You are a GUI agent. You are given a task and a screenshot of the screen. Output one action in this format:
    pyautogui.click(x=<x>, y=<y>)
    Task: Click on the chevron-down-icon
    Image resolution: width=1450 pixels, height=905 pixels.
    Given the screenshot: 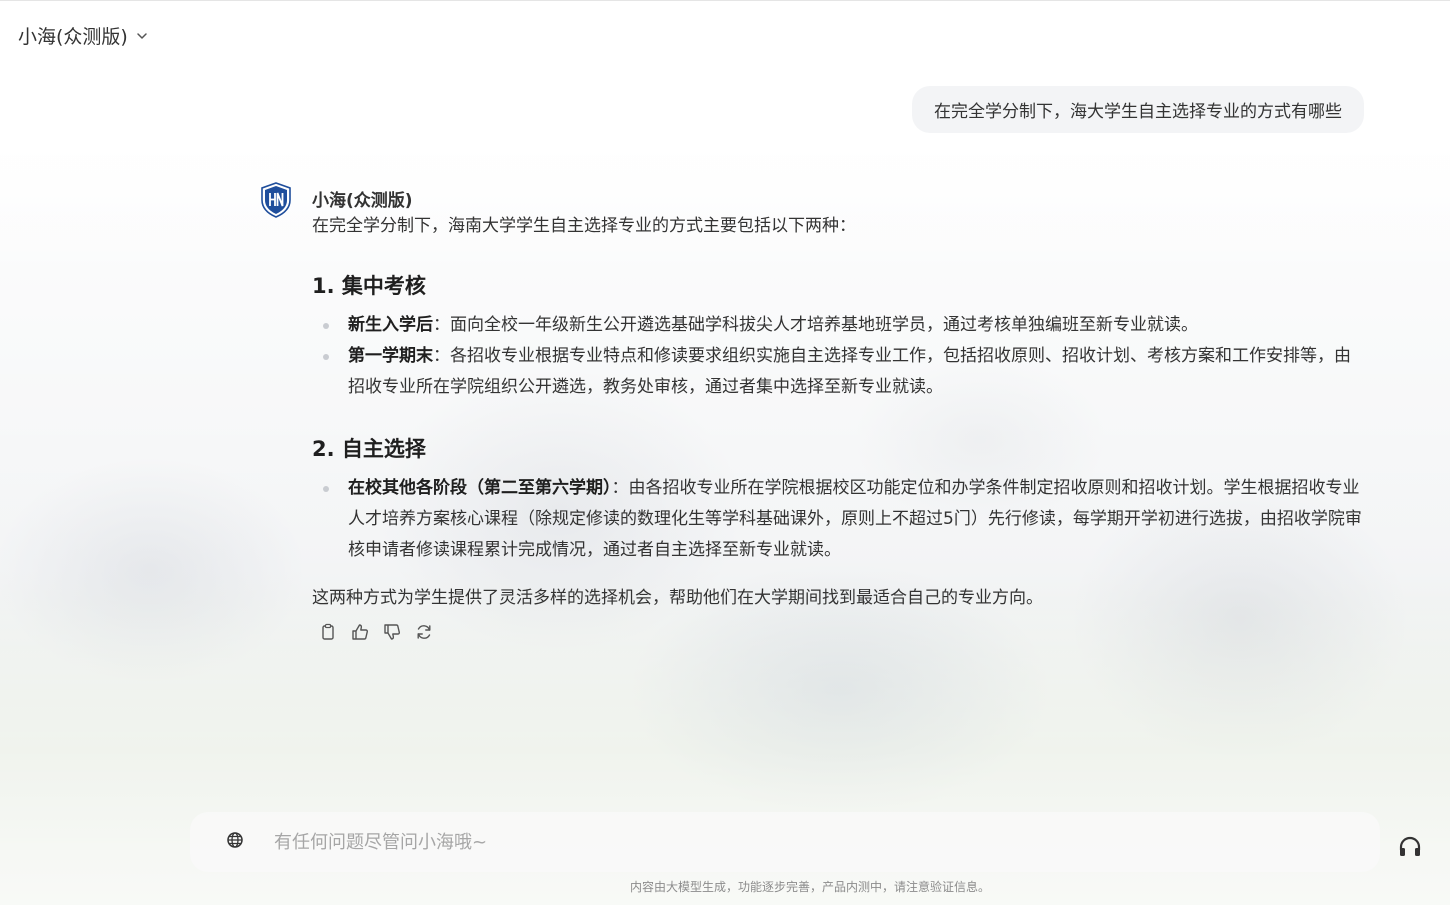 What is the action you would take?
    pyautogui.click(x=142, y=35)
    